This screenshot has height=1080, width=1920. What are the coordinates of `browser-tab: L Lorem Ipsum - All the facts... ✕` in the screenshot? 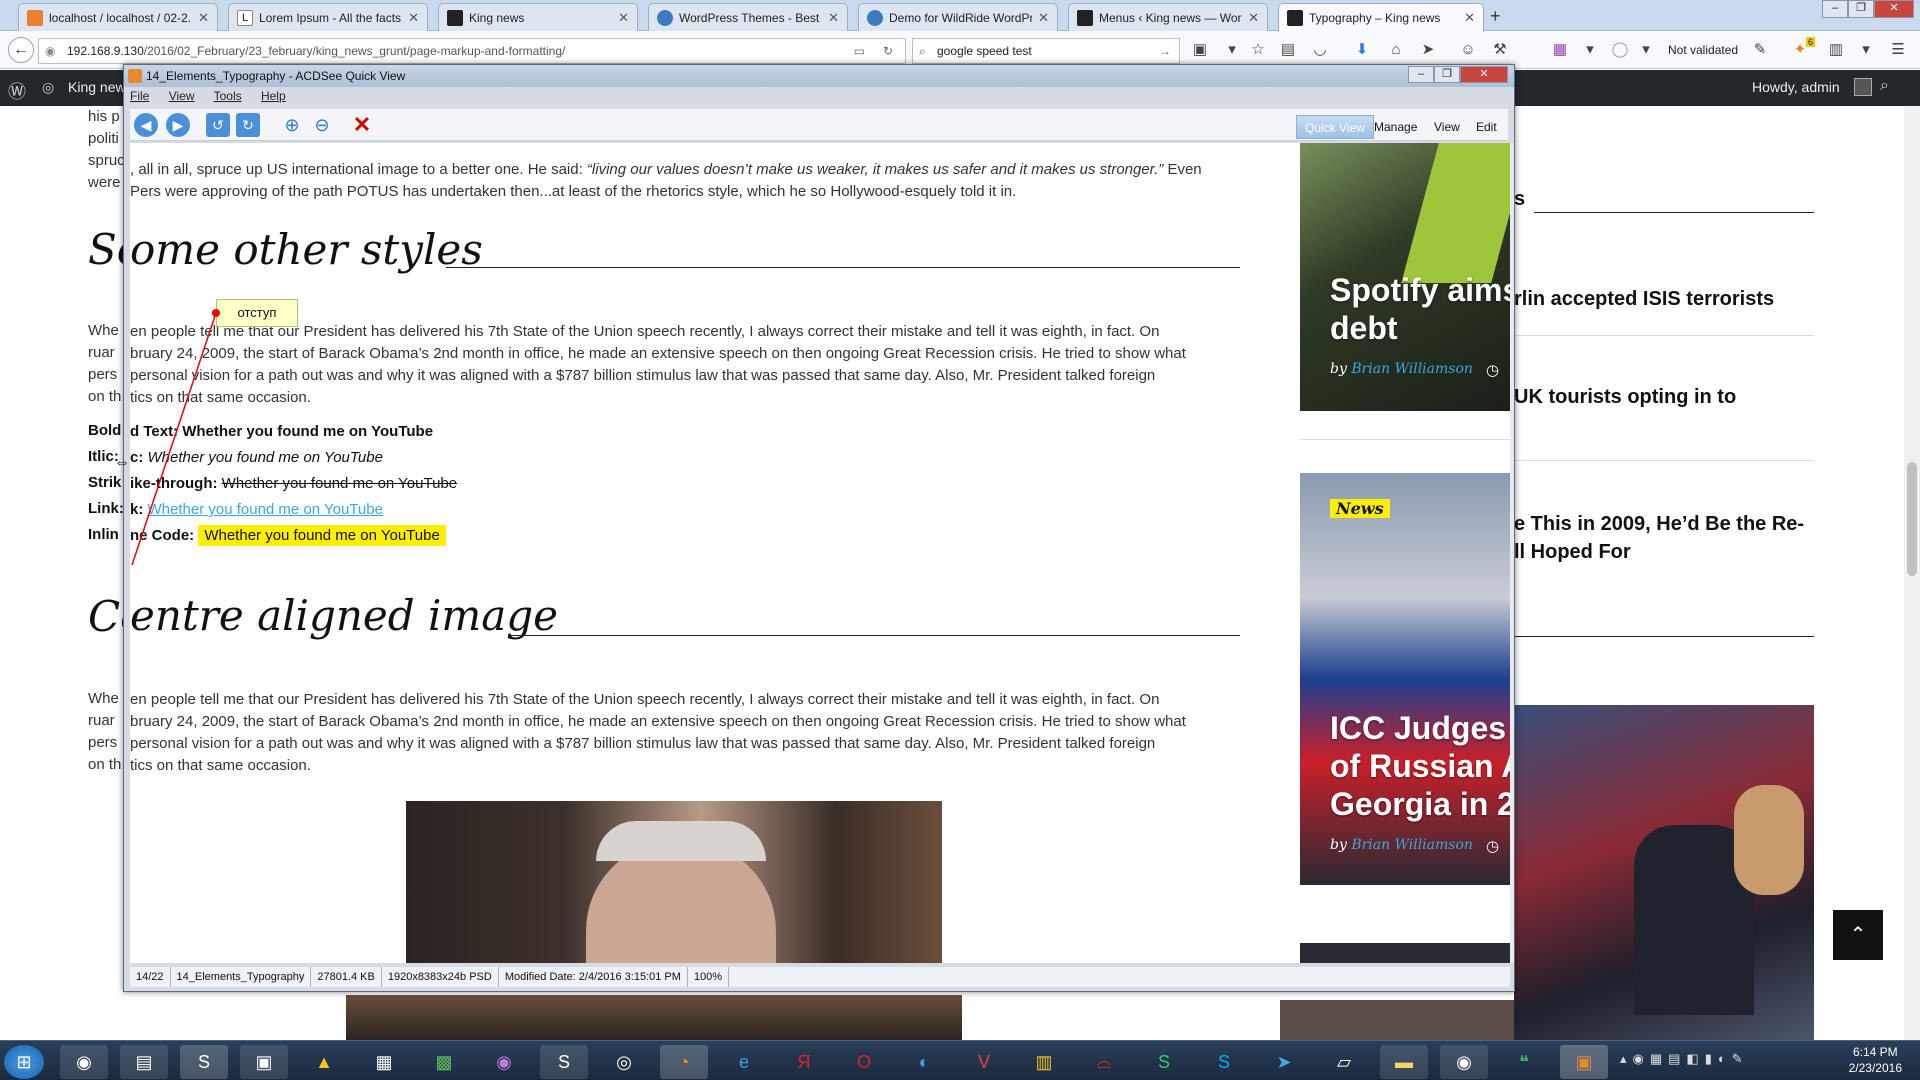 It's located at (328, 17).